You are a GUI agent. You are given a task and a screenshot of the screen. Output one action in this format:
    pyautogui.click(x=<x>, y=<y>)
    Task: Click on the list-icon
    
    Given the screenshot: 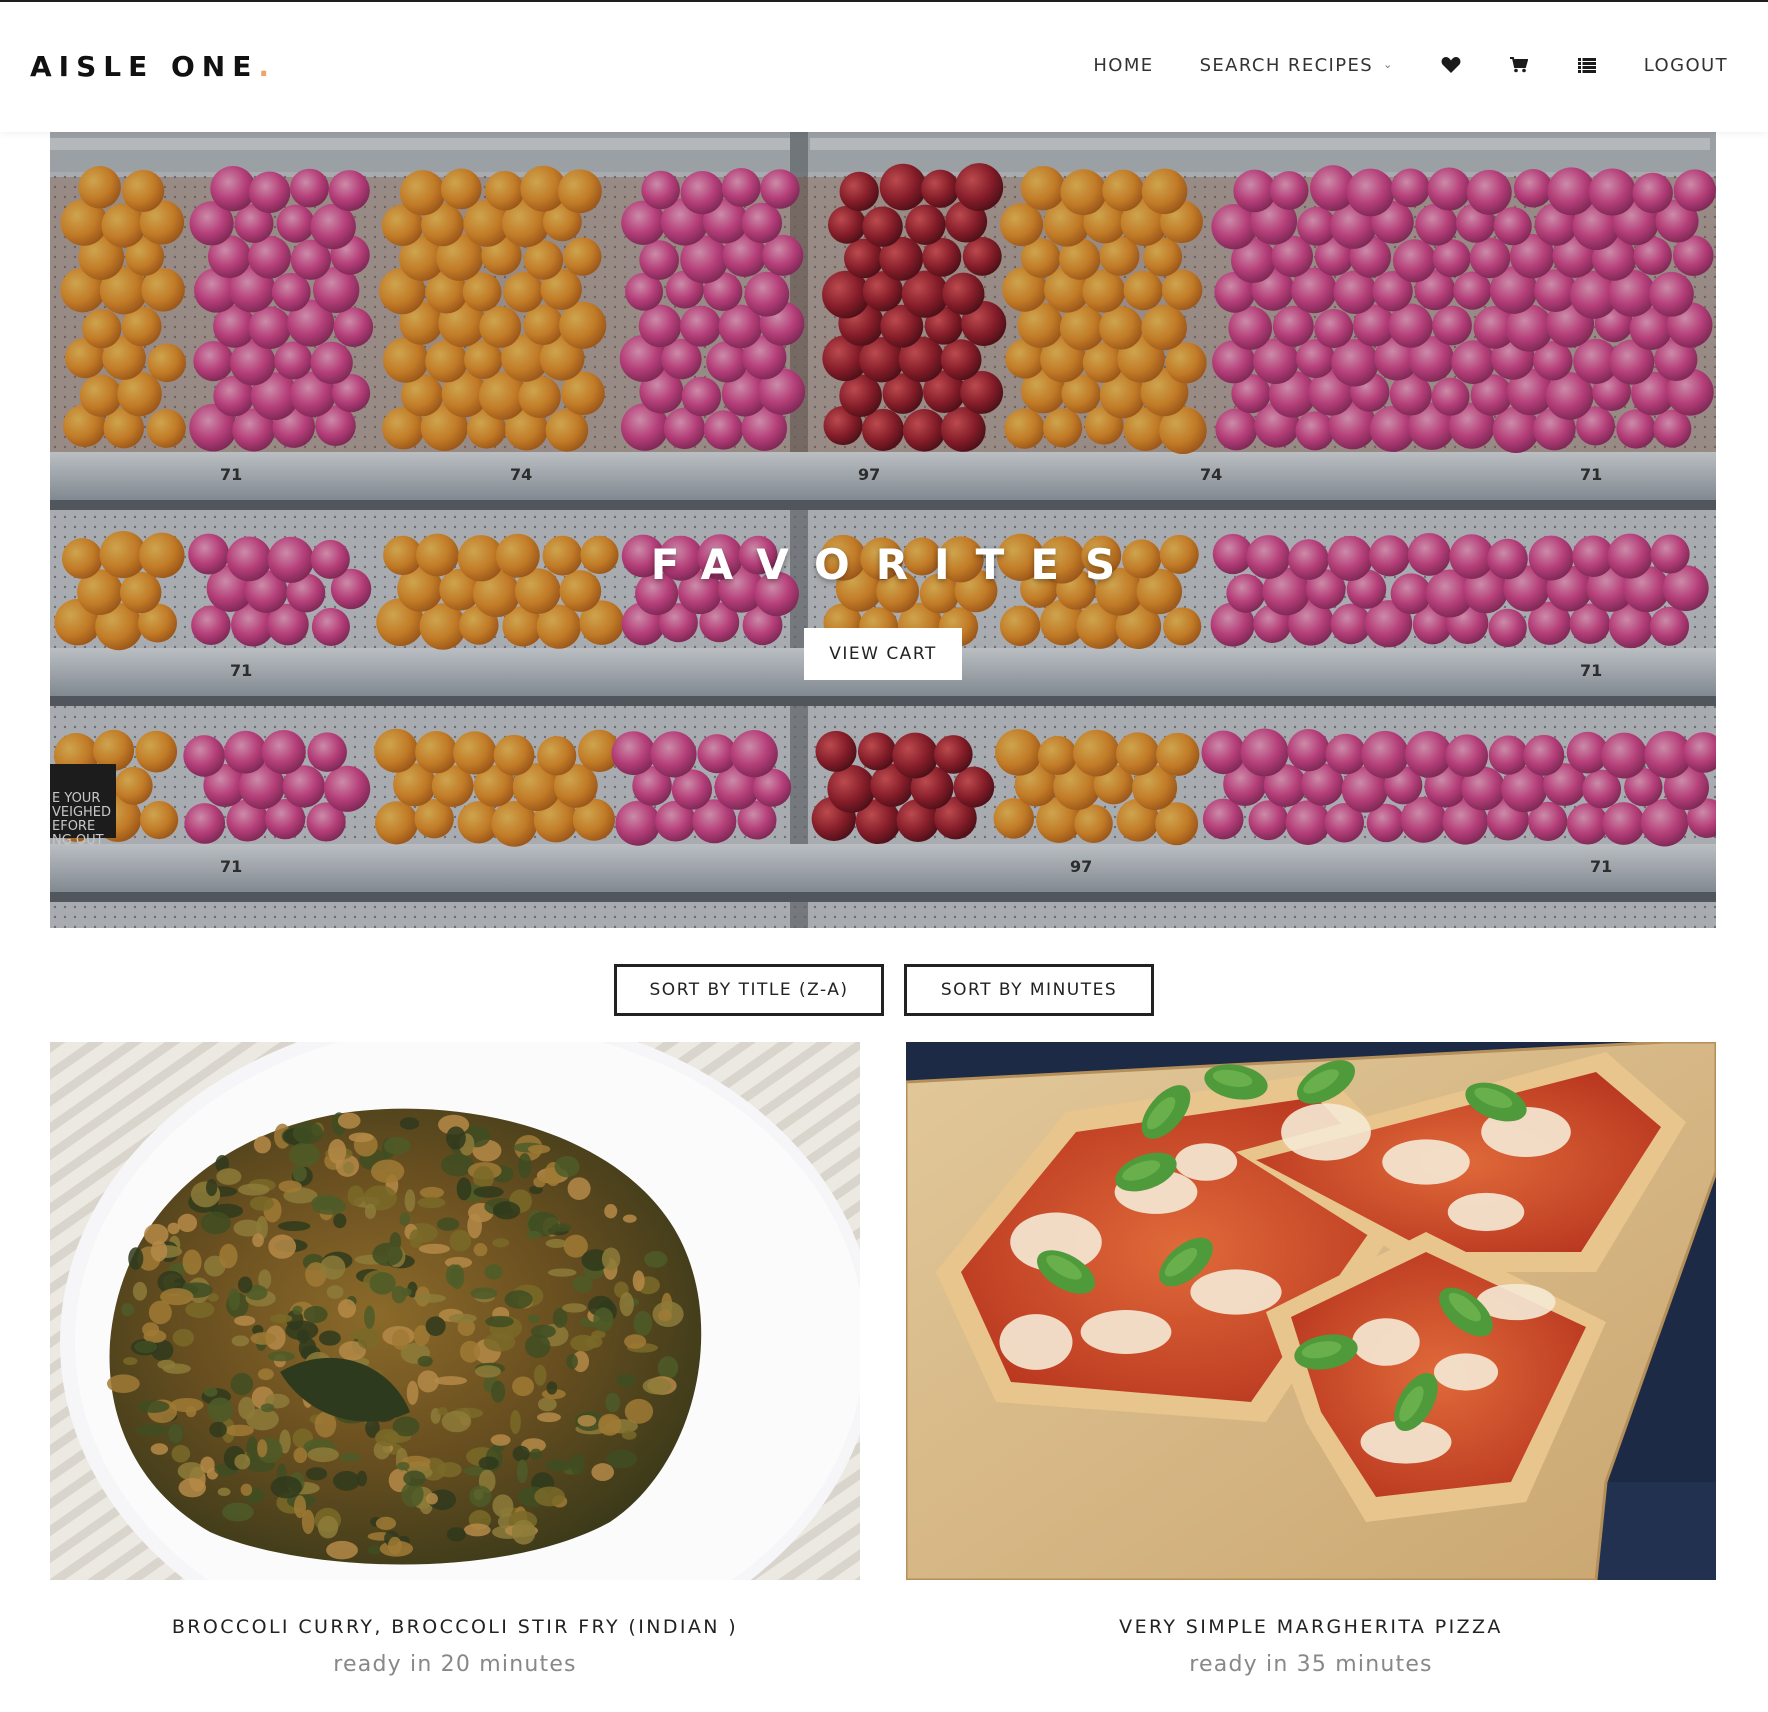 What is the action you would take?
    pyautogui.click(x=1587, y=65)
    